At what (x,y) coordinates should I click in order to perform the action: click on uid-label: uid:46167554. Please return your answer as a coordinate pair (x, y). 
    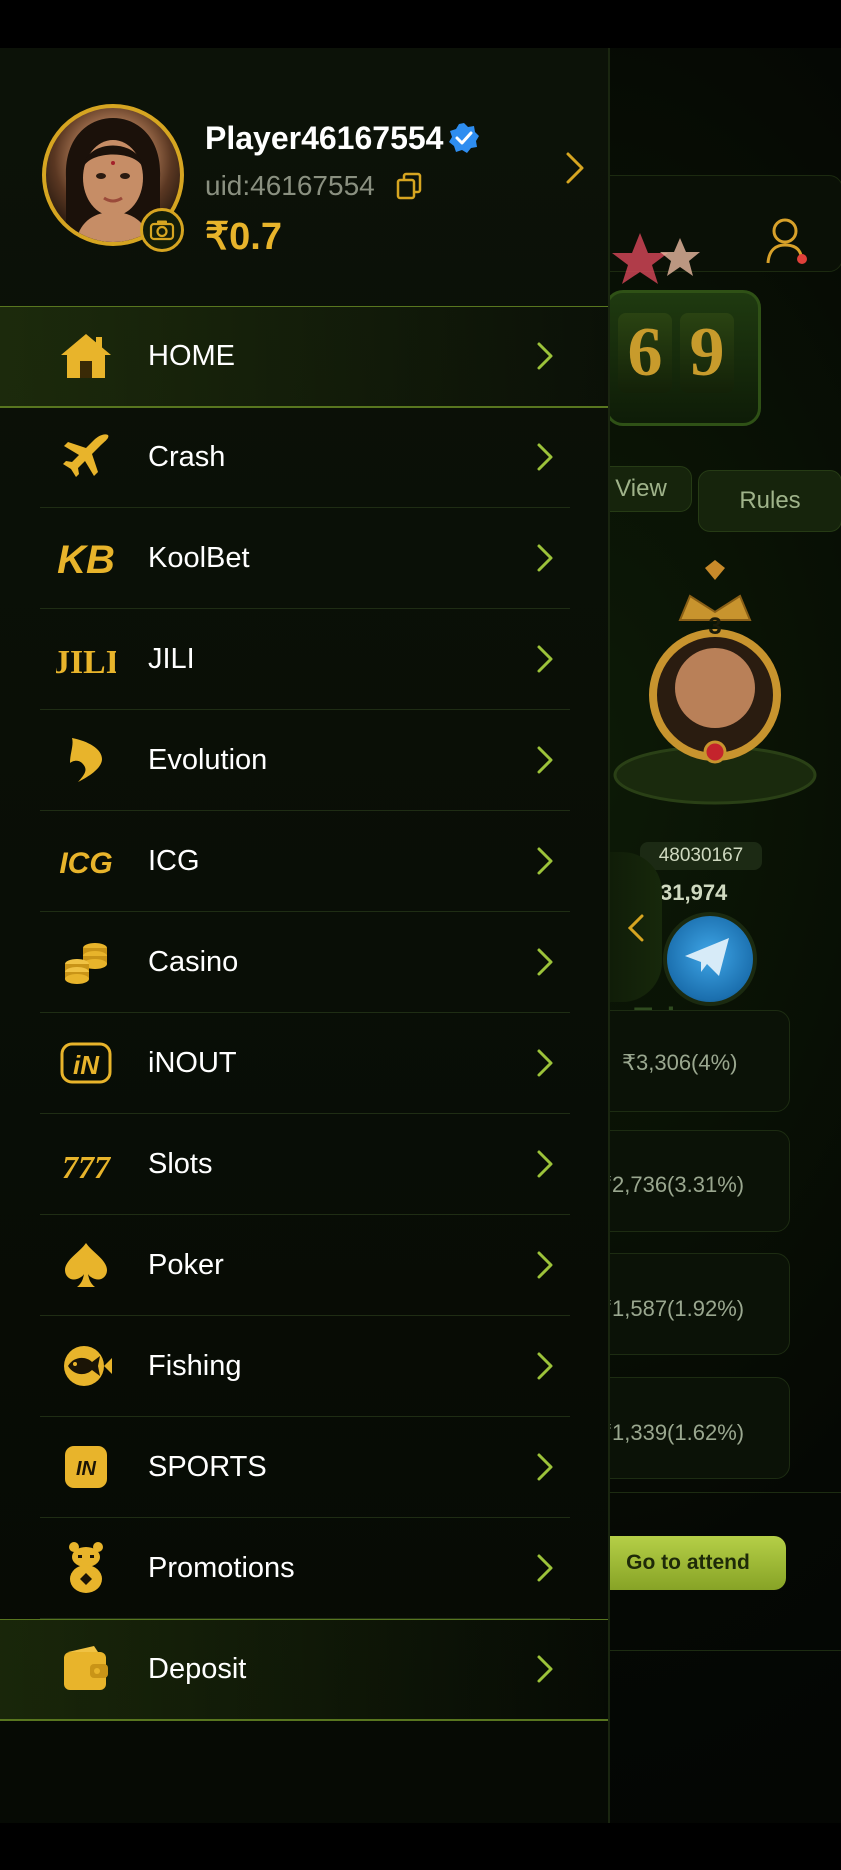
    Looking at the image, I should click on (290, 185).